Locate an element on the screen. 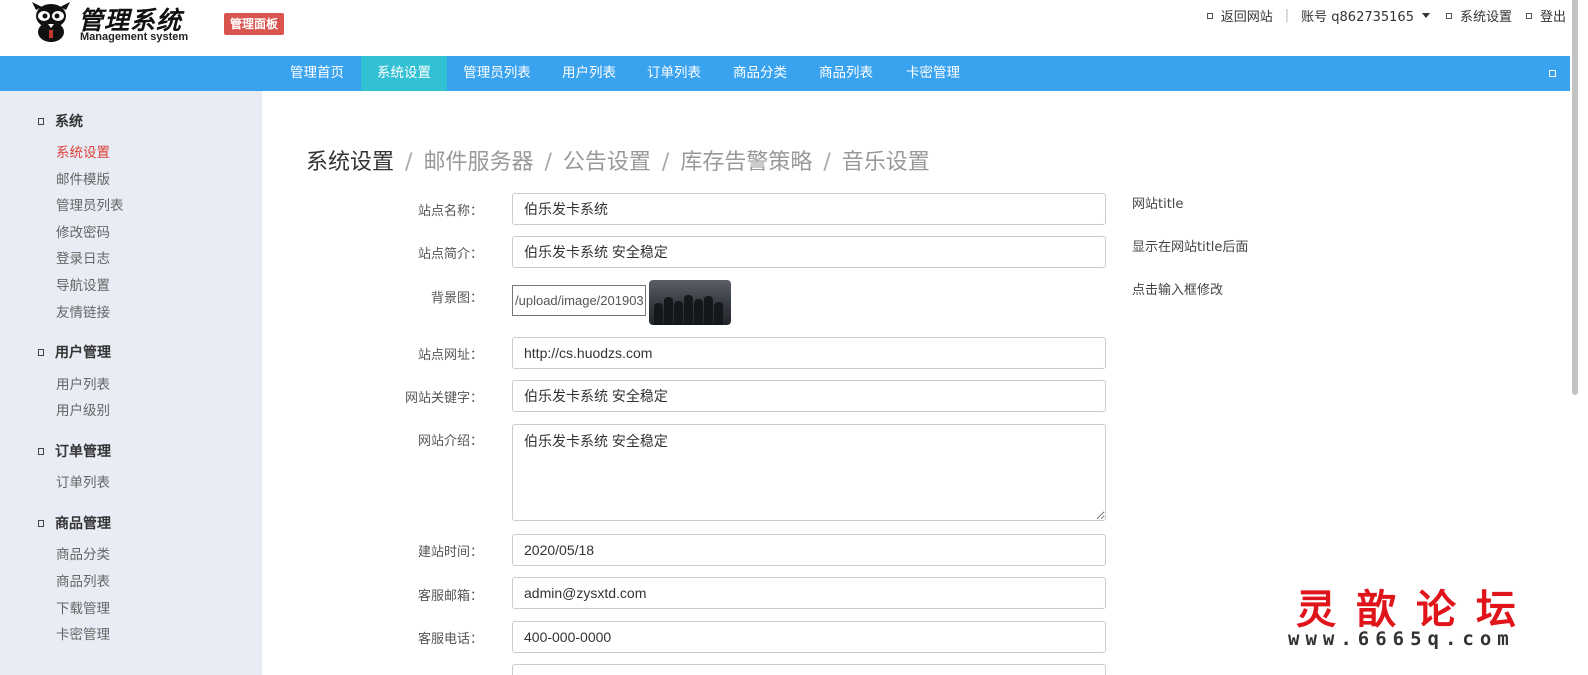 This screenshot has height=675, width=1588. nav-product-list: 商品列表 is located at coordinates (846, 73).